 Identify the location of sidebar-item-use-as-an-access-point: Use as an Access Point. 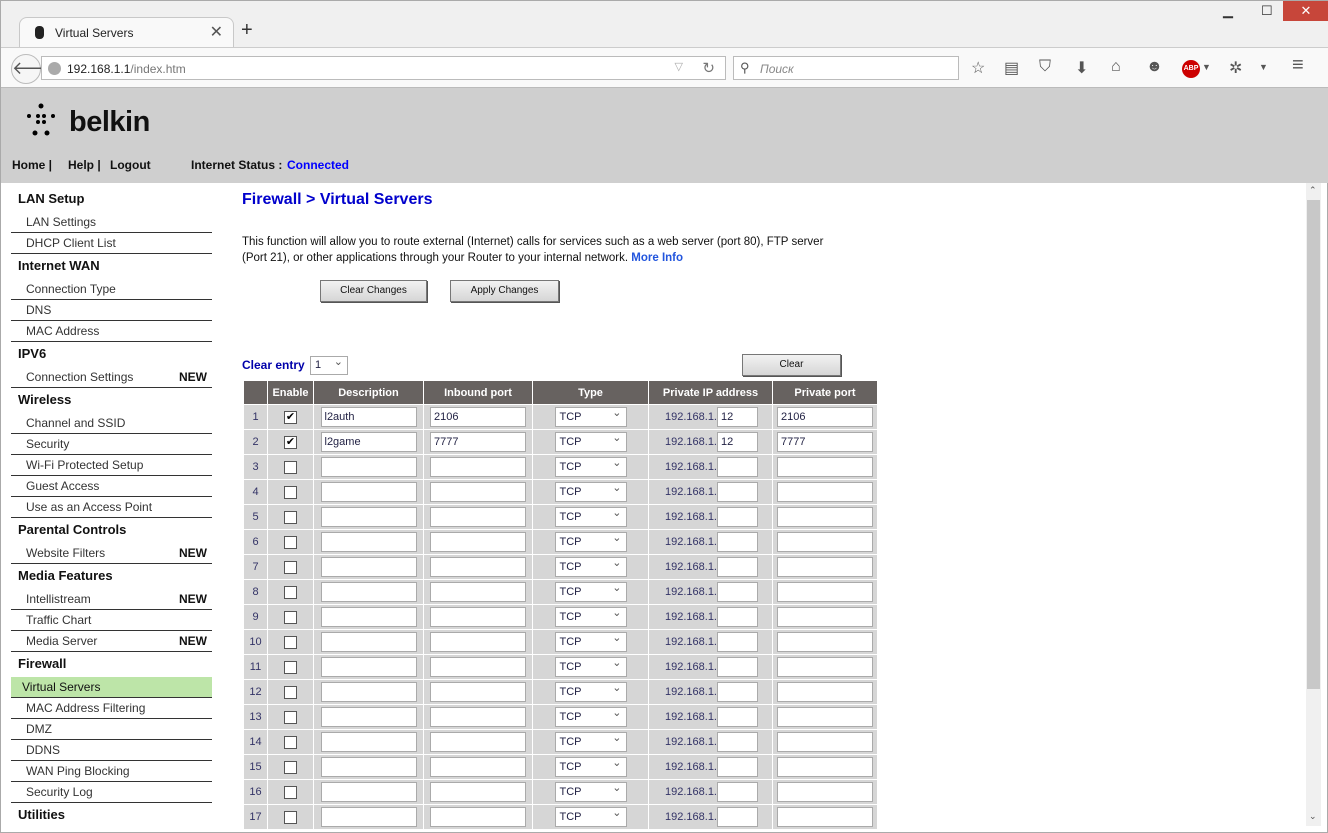
(111, 507).